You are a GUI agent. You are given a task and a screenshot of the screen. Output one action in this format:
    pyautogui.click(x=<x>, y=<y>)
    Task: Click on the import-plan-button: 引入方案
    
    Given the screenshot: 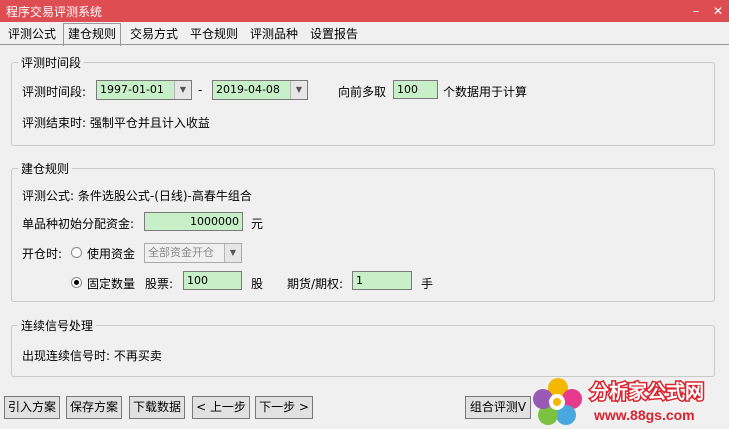 What is the action you would take?
    pyautogui.click(x=32, y=407)
    